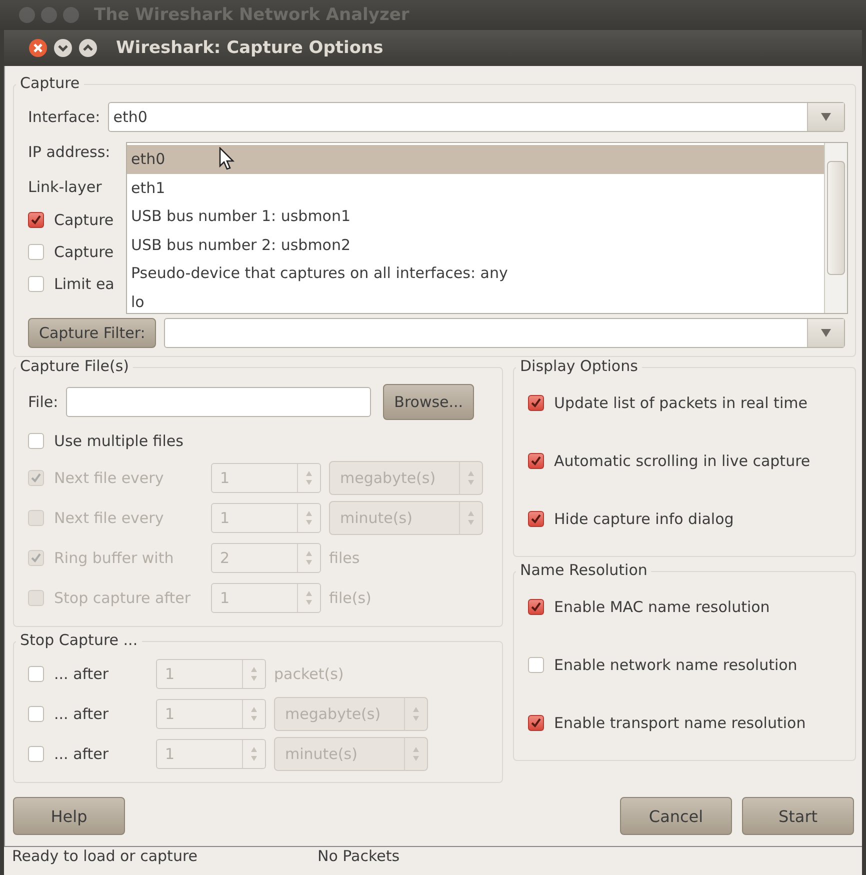 The image size is (866, 875). I want to click on status-message: Ready to load or capture, so click(105, 856).